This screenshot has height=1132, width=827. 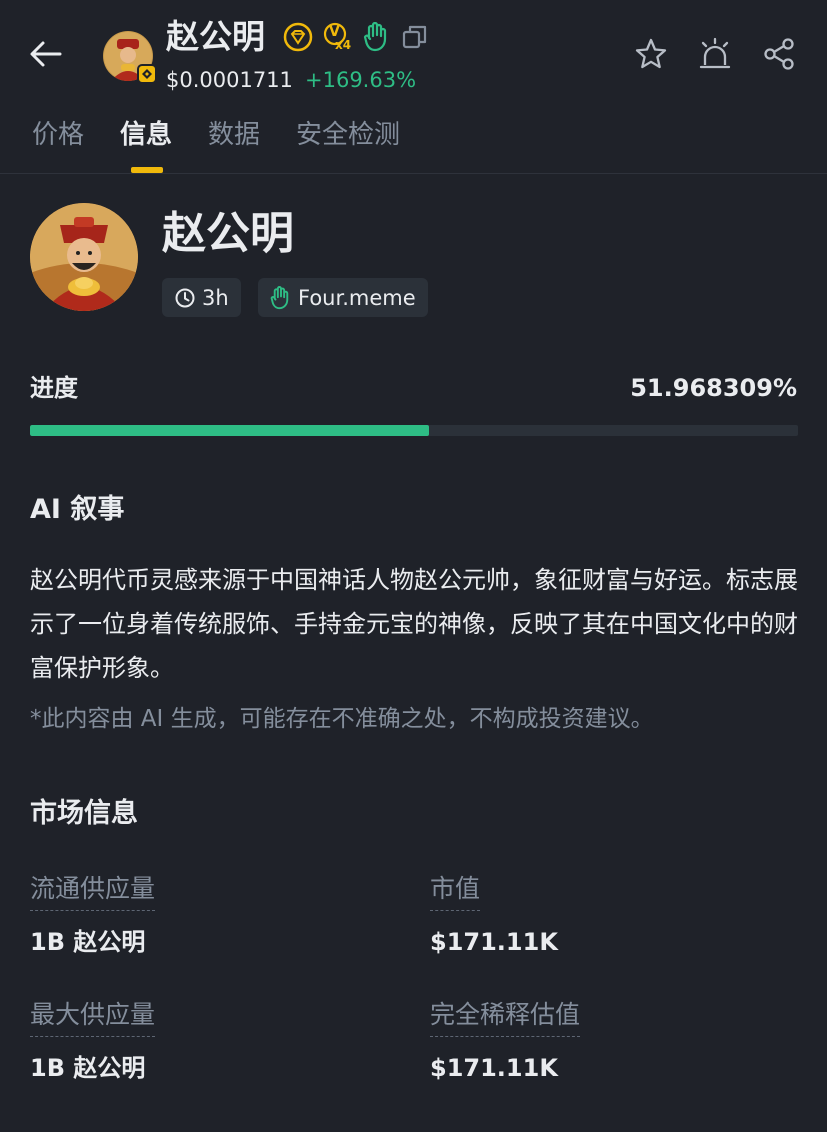 What do you see at coordinates (298, 37) in the screenshot?
I see `diamond-badge-icon` at bounding box center [298, 37].